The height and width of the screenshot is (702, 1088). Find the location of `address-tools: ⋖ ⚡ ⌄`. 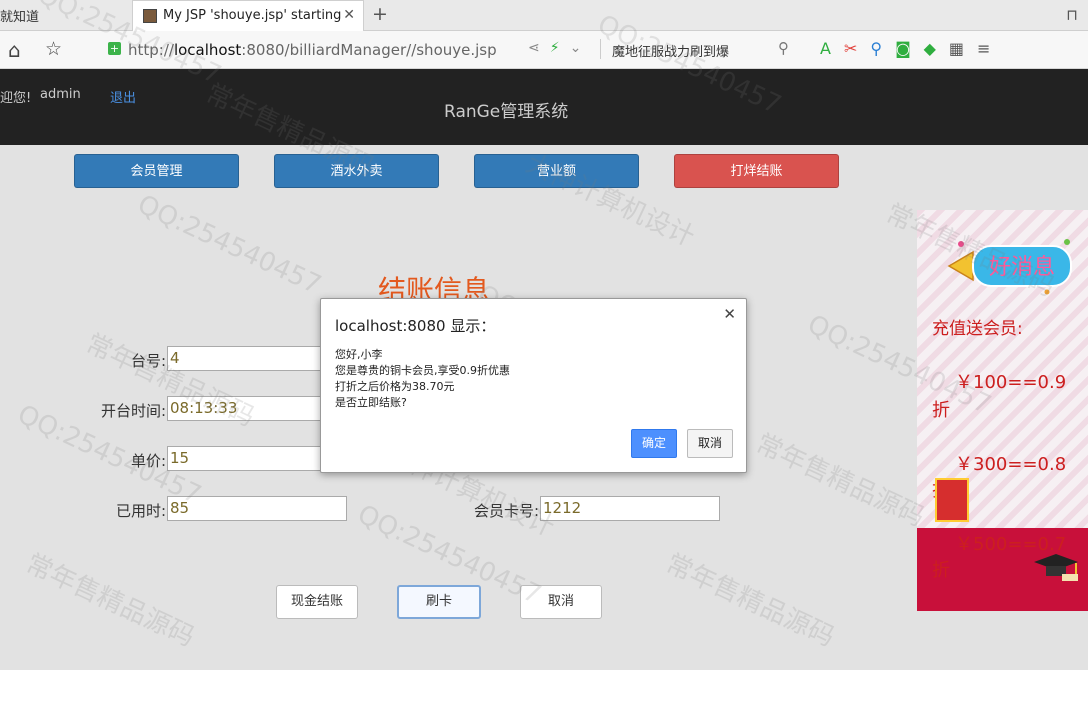

address-tools: ⋖ ⚡ ⌄ is located at coordinates (559, 48).